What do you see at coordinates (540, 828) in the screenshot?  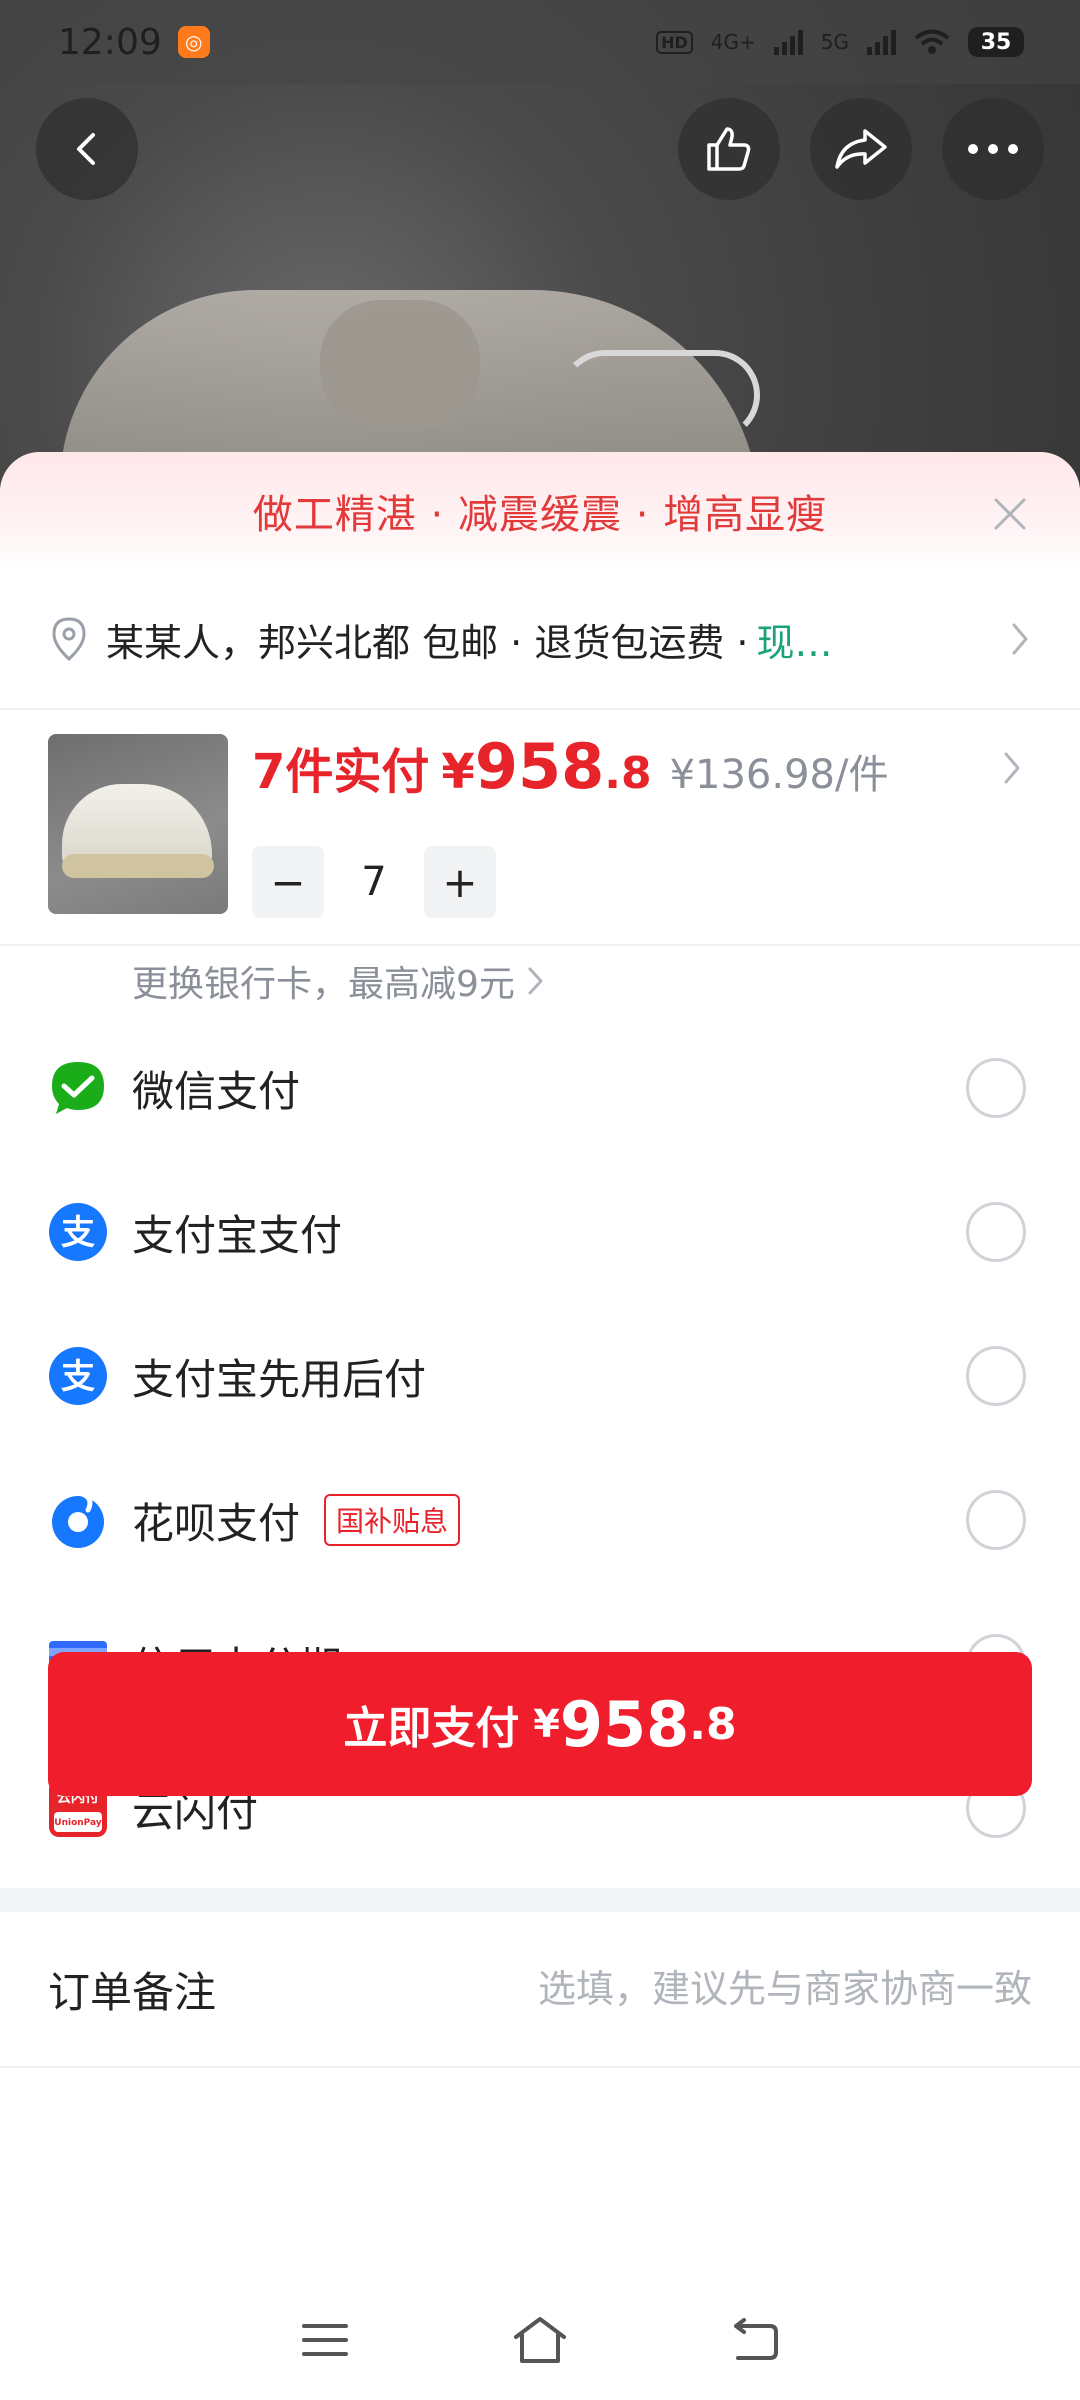 I see `product-row: 7件实付 ¥ 958 .8 ¥136.98/件 − 7 +` at bounding box center [540, 828].